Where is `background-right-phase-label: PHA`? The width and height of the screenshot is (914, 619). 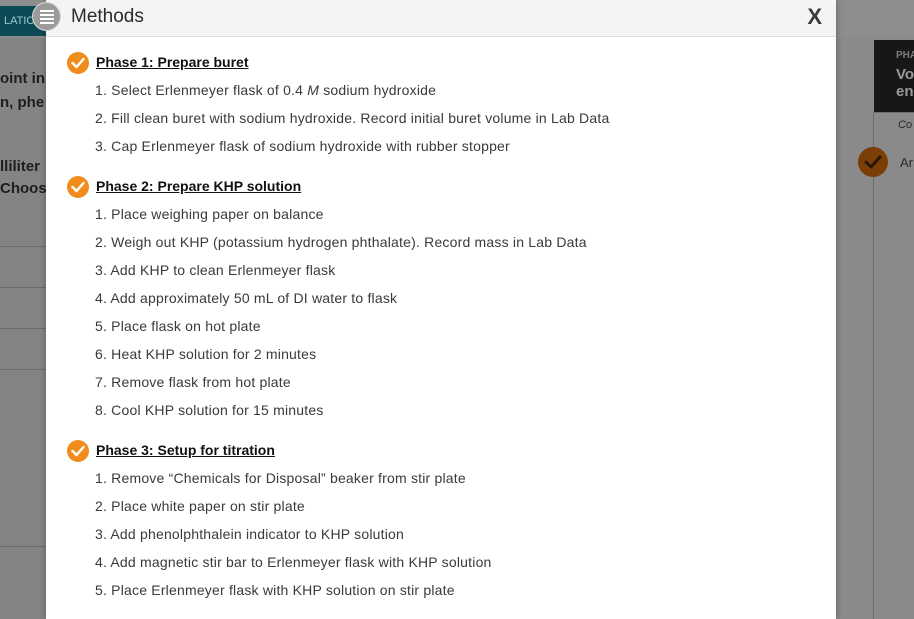 background-right-phase-label: PHA is located at coordinates (905, 55).